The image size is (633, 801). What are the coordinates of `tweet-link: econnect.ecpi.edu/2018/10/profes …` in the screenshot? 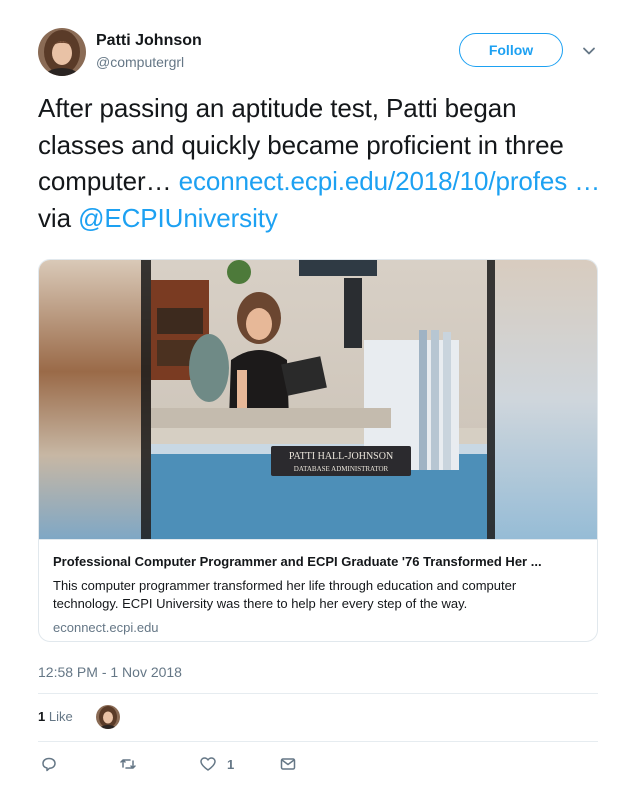 It's located at (390, 181).